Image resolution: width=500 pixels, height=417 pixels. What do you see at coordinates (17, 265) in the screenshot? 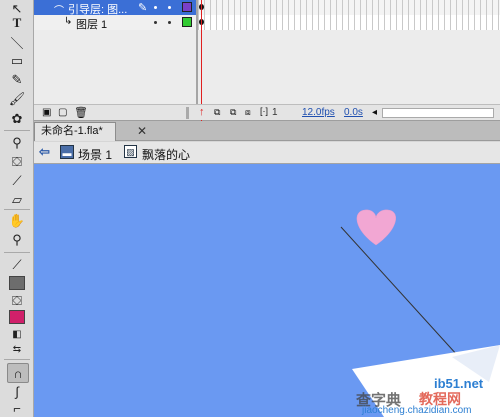
I see `stroke-color-icon: ⟋` at bounding box center [17, 265].